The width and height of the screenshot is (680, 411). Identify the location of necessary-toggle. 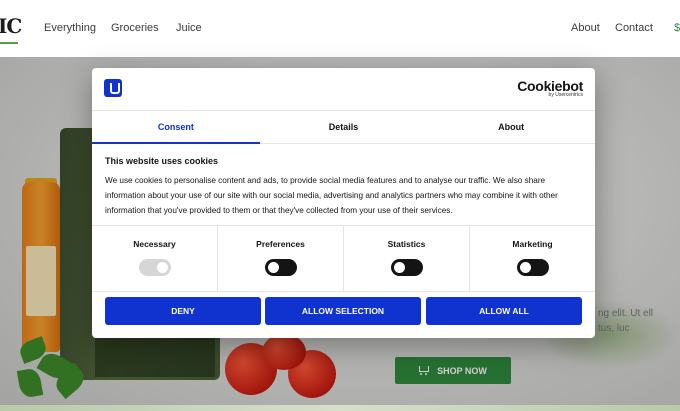
(154, 267).